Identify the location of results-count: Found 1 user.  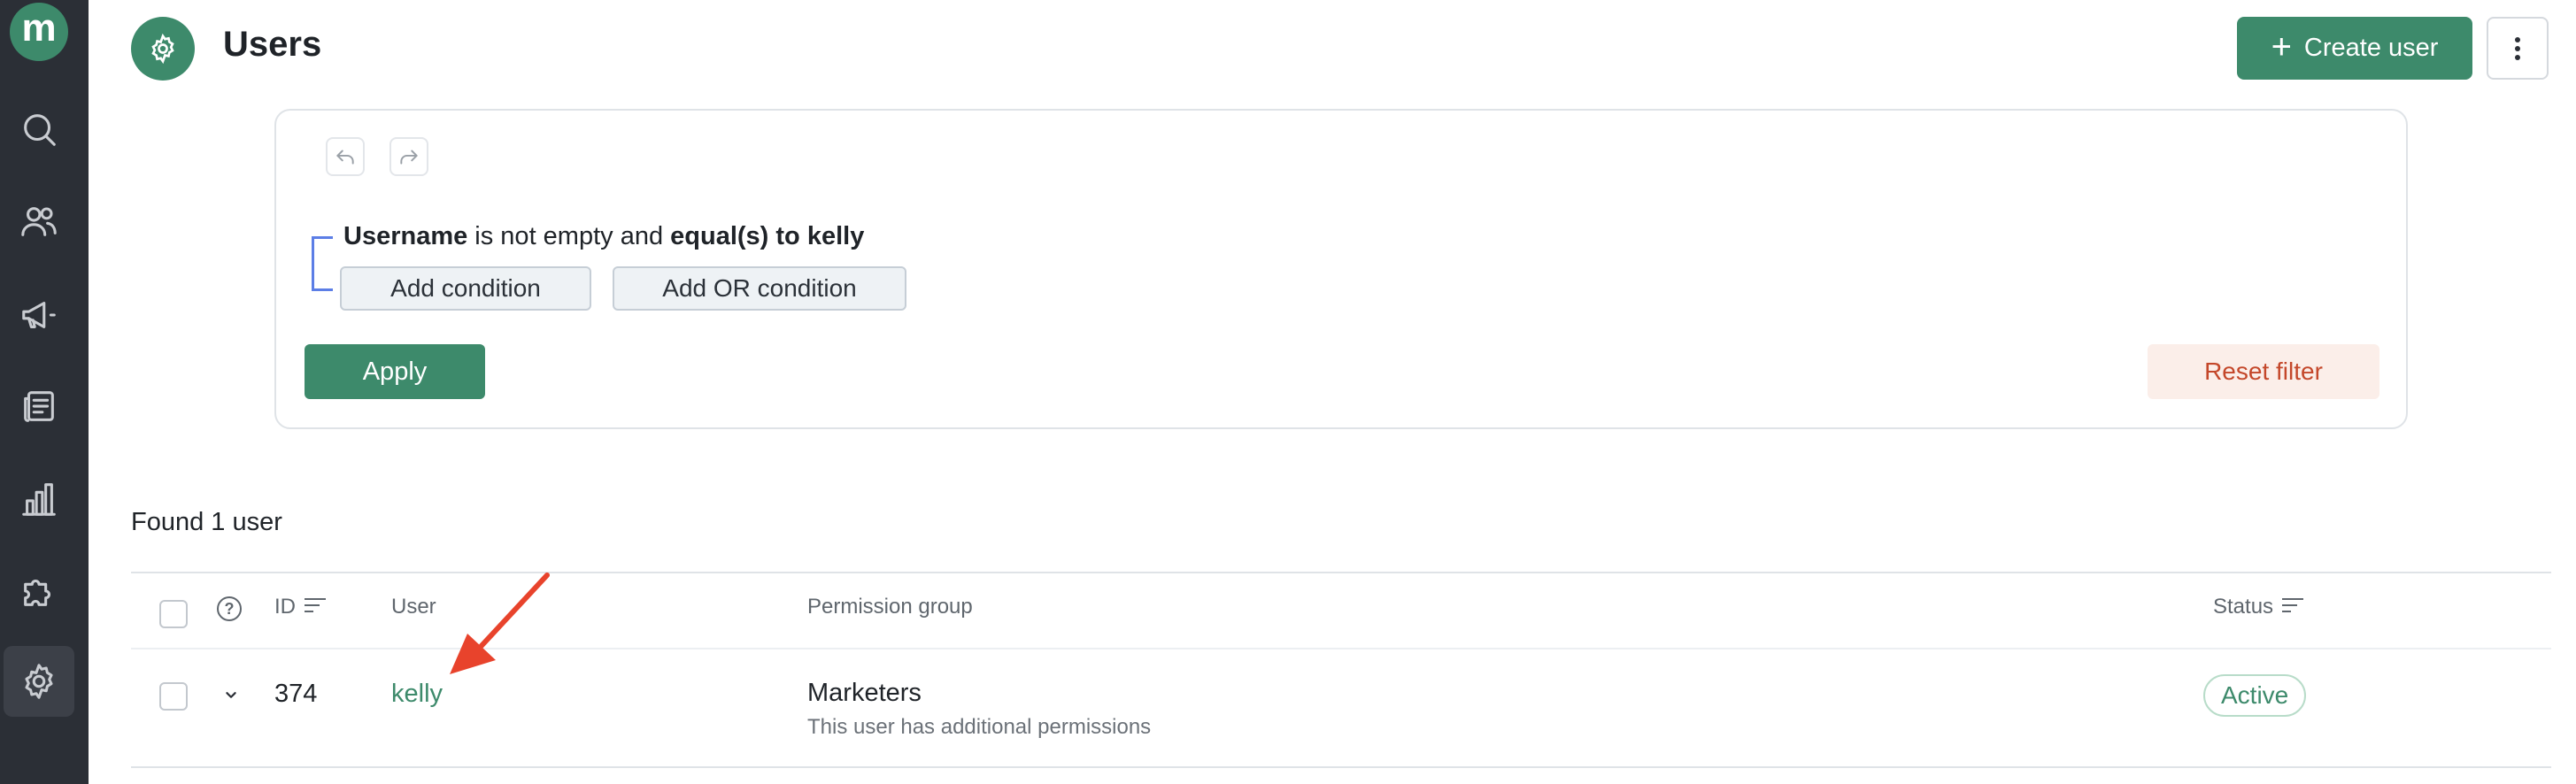
(206, 522).